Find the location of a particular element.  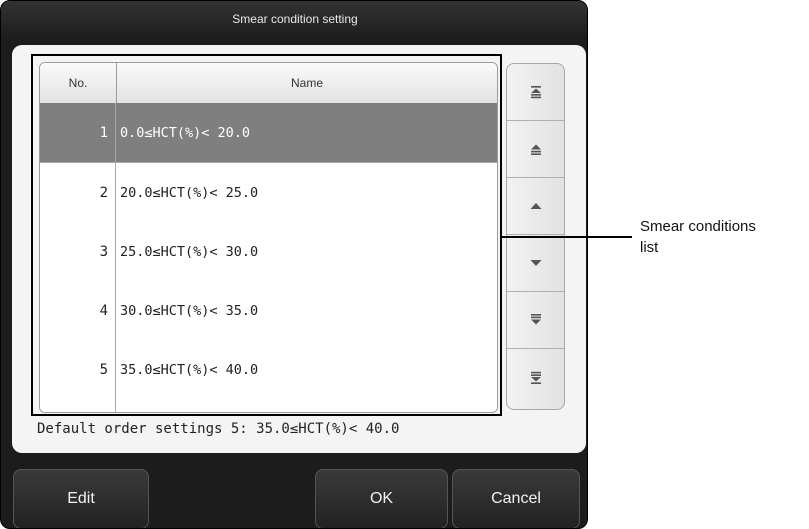

row-no: 4 is located at coordinates (78, 310).